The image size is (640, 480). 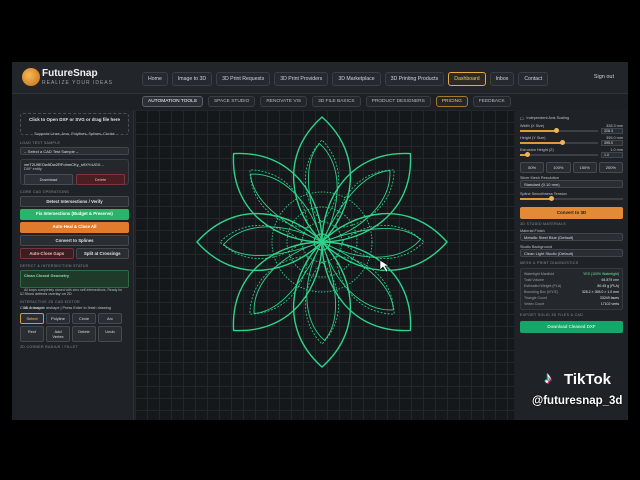 What do you see at coordinates (49, 347) in the screenshot?
I see `corner-title: 2D CORNER RADIUS / FILLET` at bounding box center [49, 347].